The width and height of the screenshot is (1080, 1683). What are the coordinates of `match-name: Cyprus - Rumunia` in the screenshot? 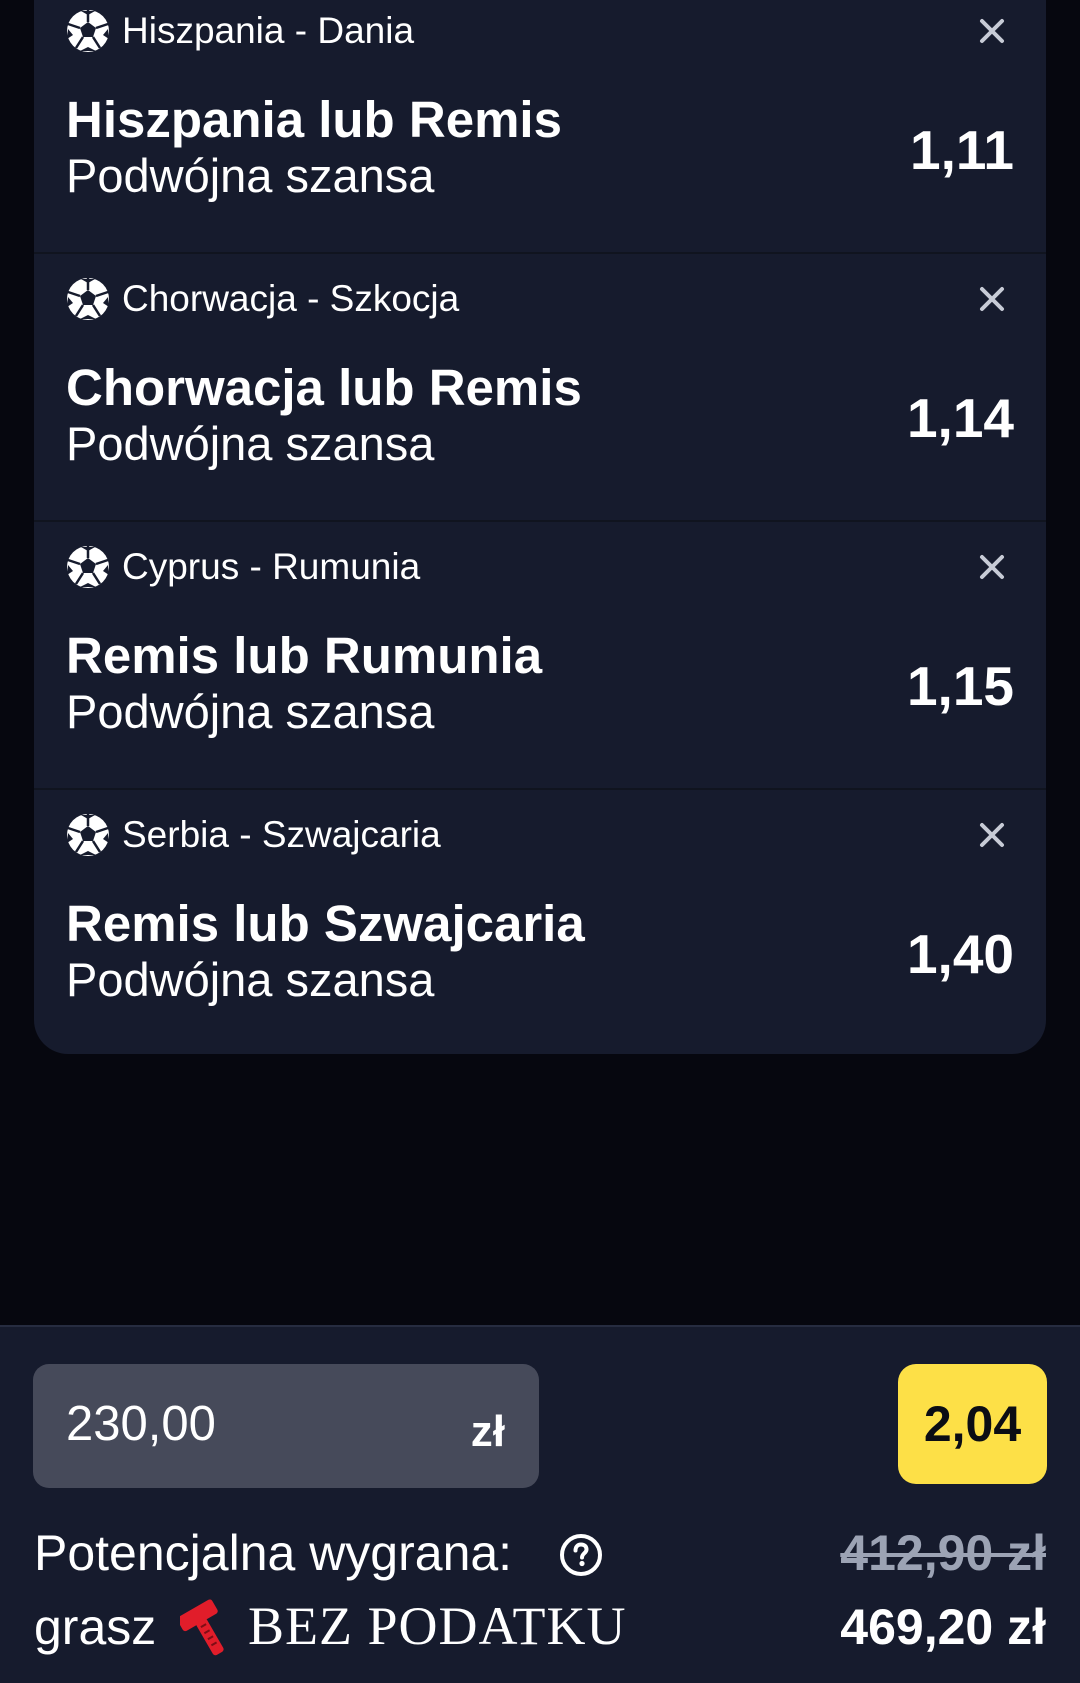 It's located at (271, 566).